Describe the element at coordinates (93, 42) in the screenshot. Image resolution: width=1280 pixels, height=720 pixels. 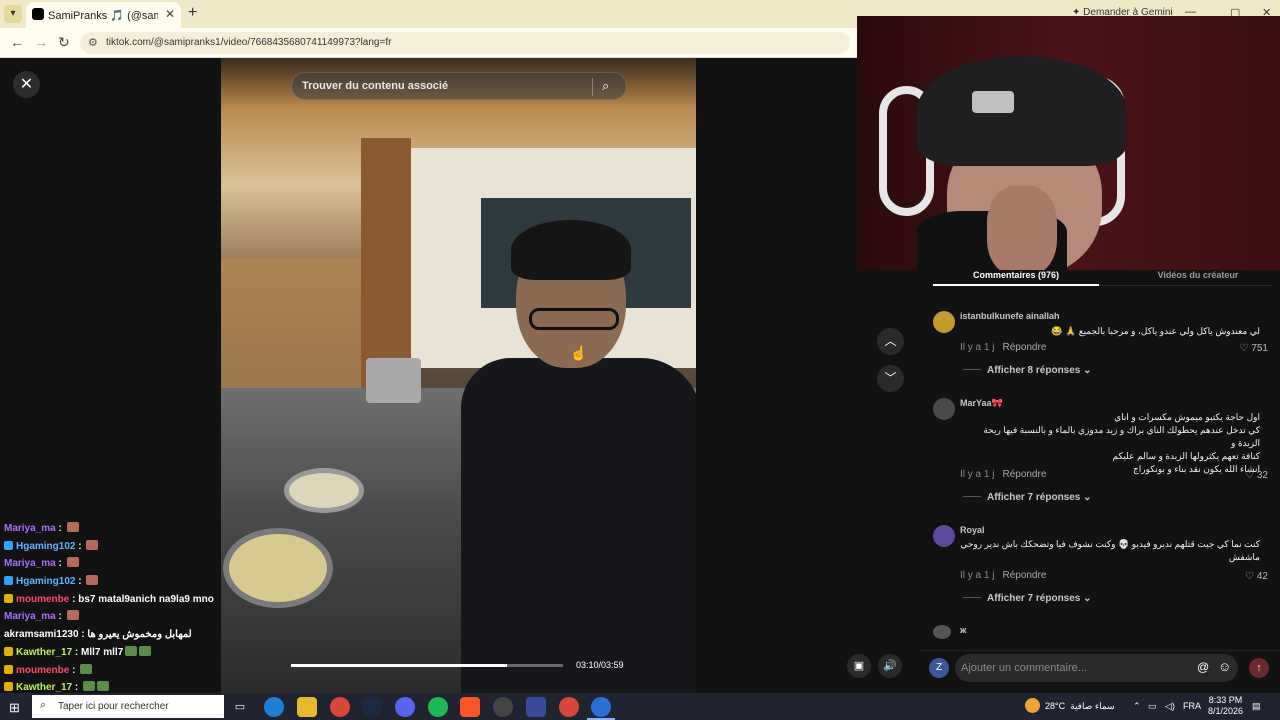
I see `site-info-icon: ⚙` at that location.